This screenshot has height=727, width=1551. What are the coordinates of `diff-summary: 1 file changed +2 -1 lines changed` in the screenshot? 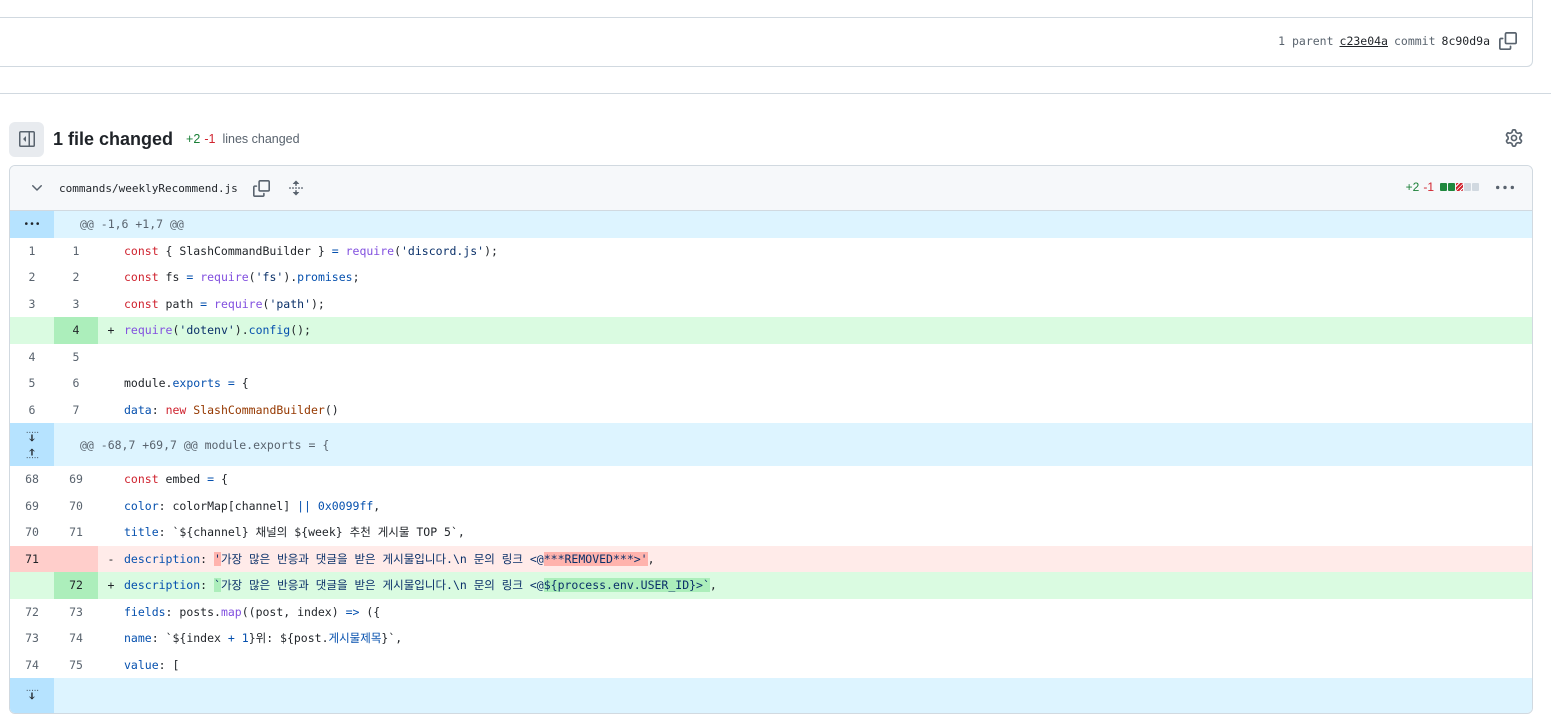 It's located at (769, 139).